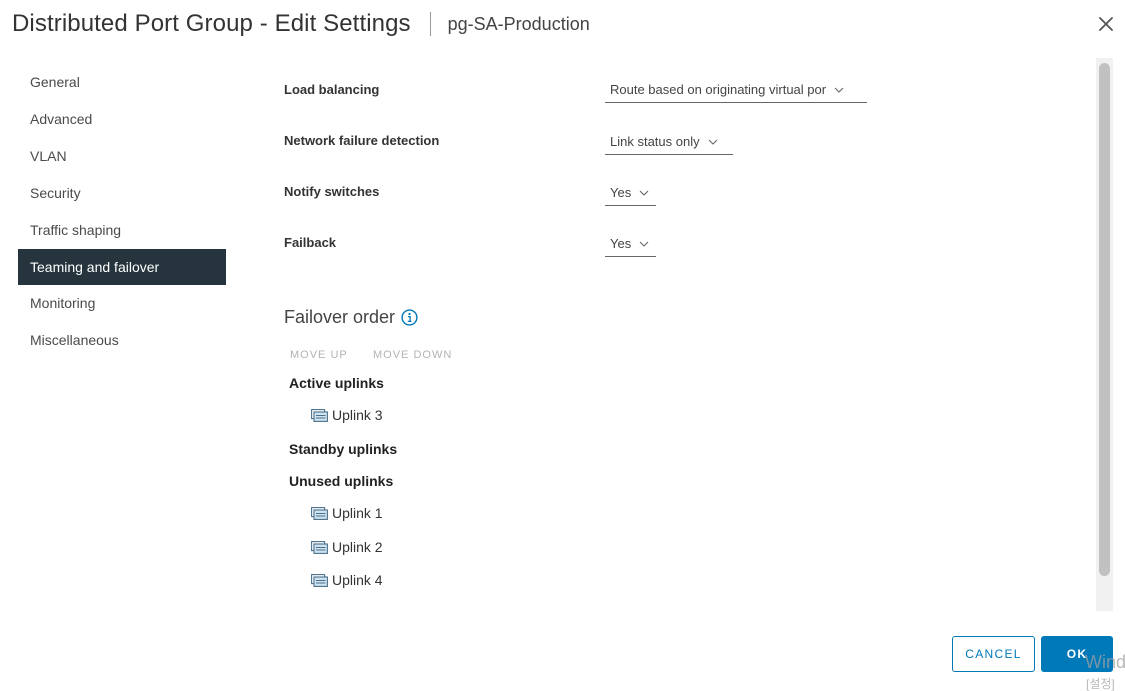 Image resolution: width=1125 pixels, height=691 pixels. Describe the element at coordinates (621, 192) in the screenshot. I see `notify-switches-value: Yes` at that location.